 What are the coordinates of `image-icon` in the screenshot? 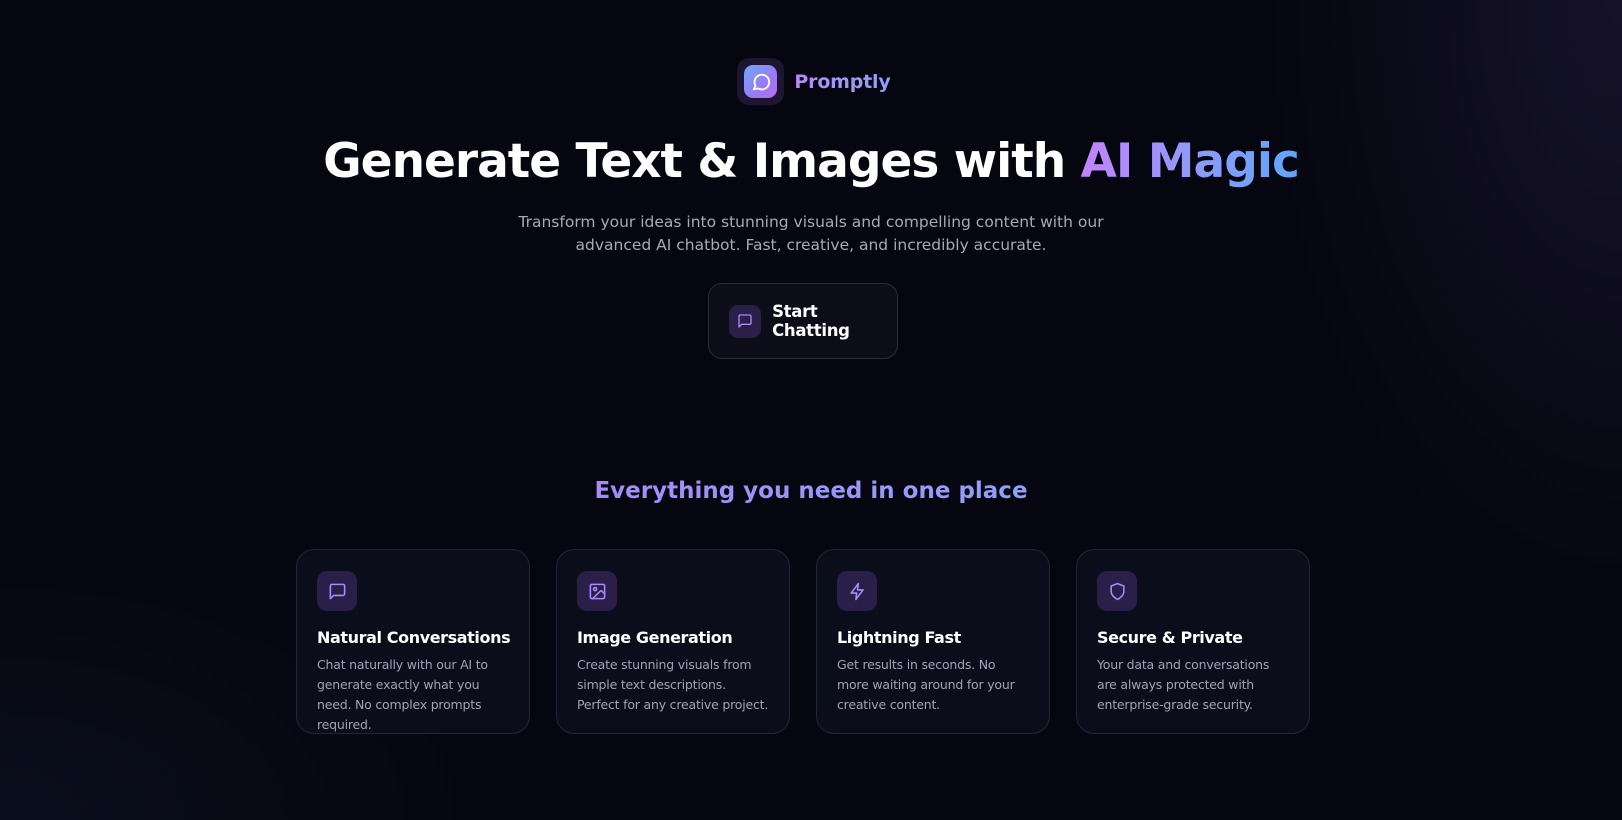 It's located at (597, 591).